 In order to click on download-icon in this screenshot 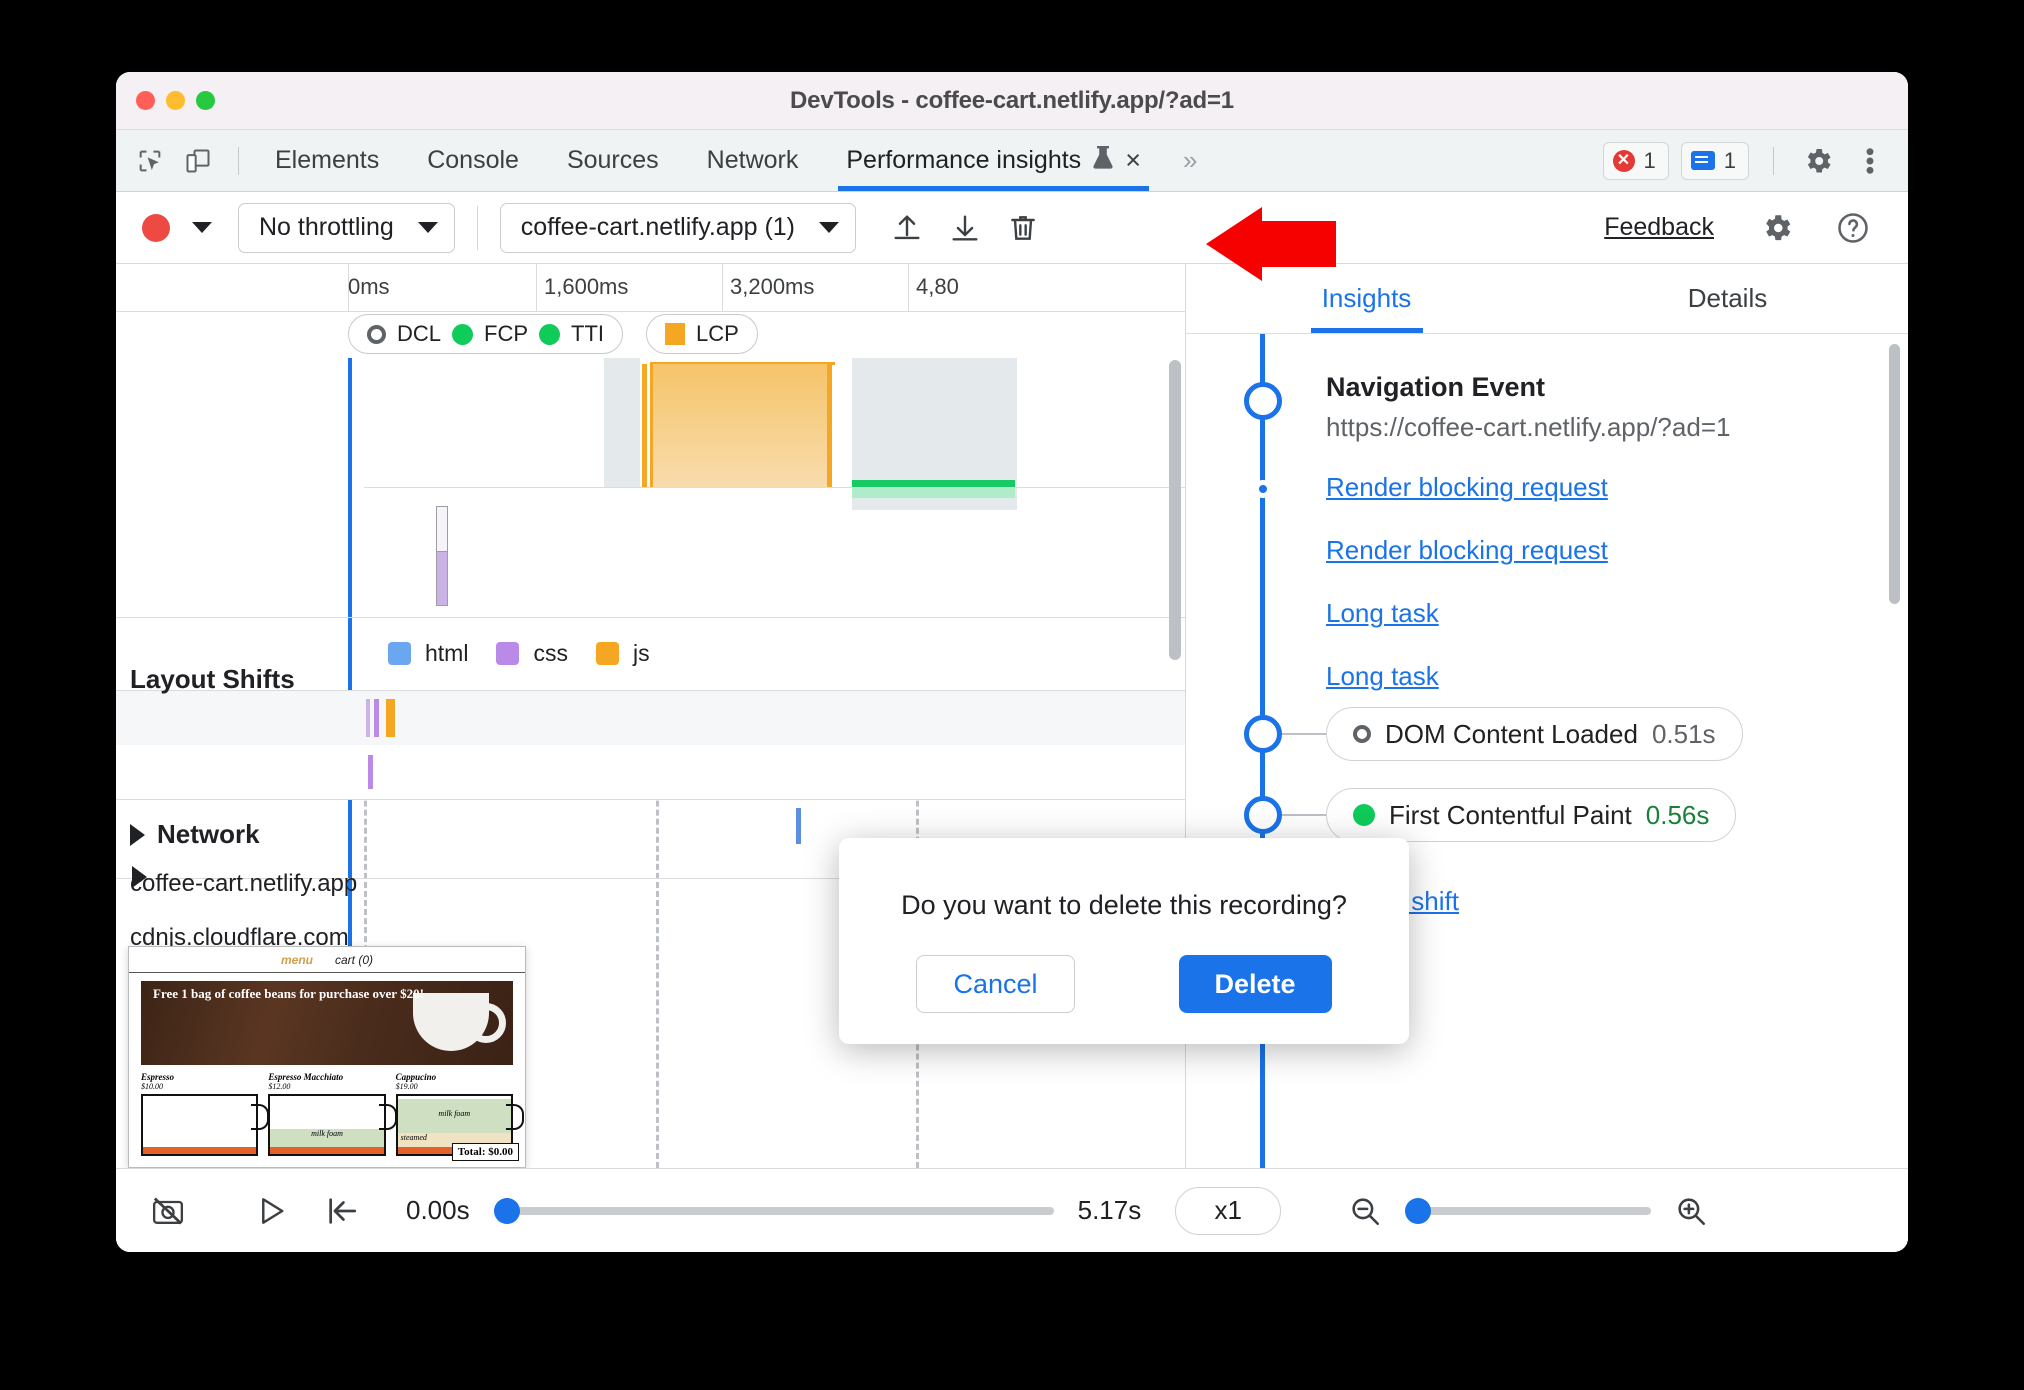, I will do `click(965, 228)`.